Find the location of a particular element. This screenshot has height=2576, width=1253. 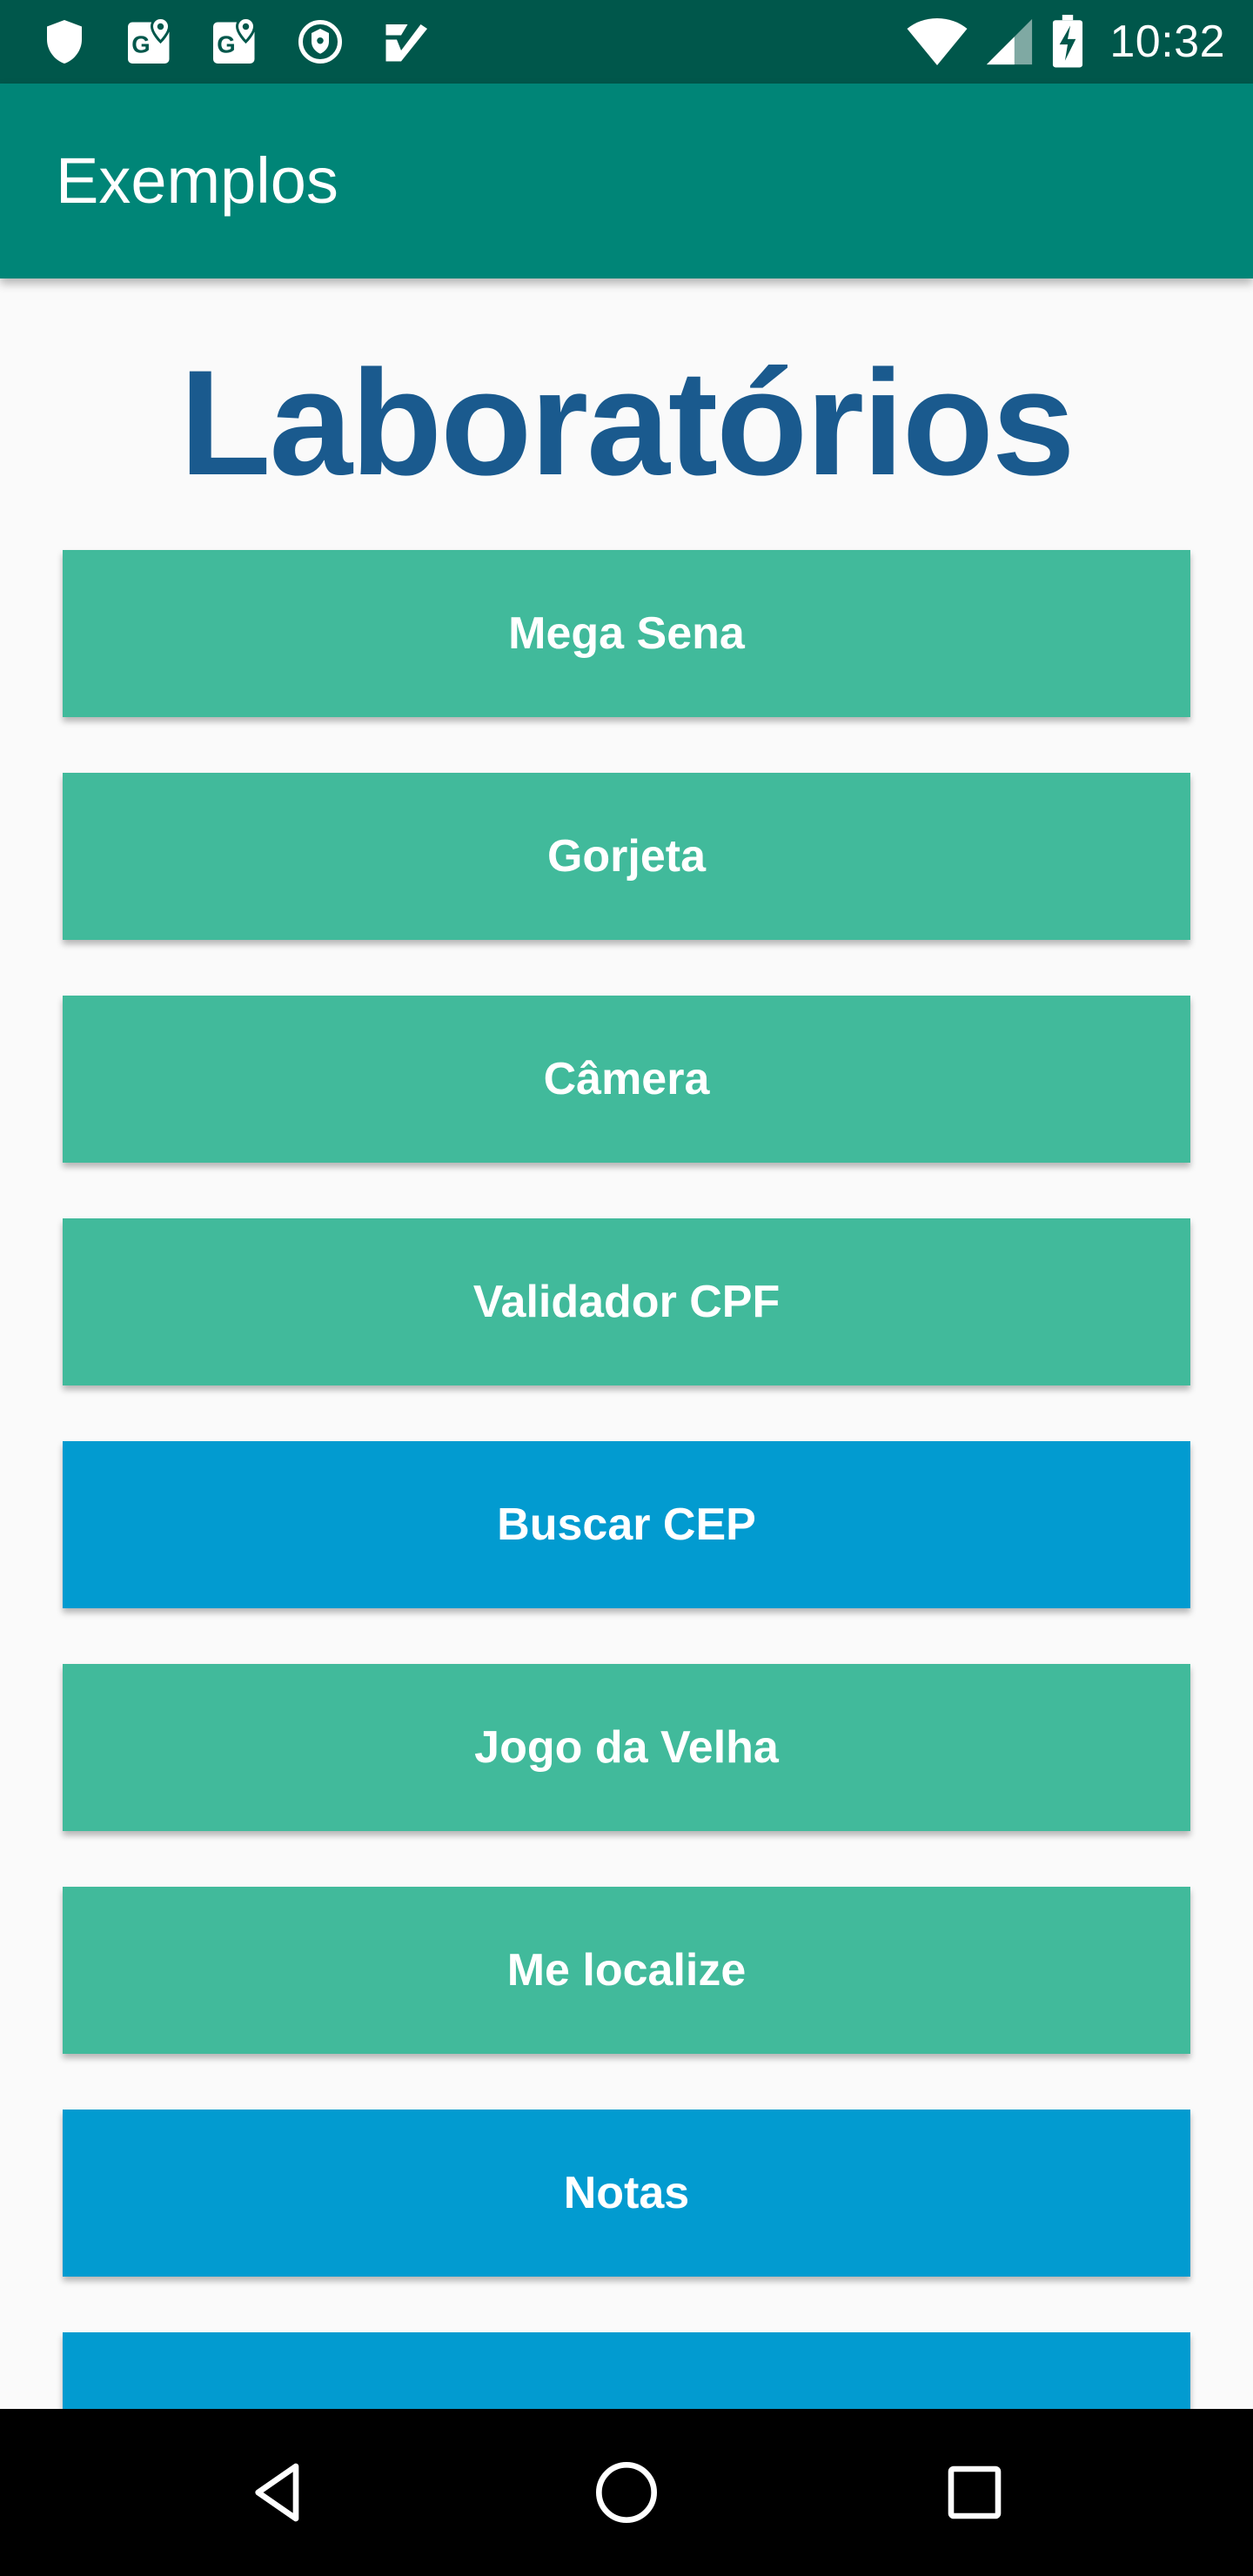

back-button is located at coordinates (278, 2492).